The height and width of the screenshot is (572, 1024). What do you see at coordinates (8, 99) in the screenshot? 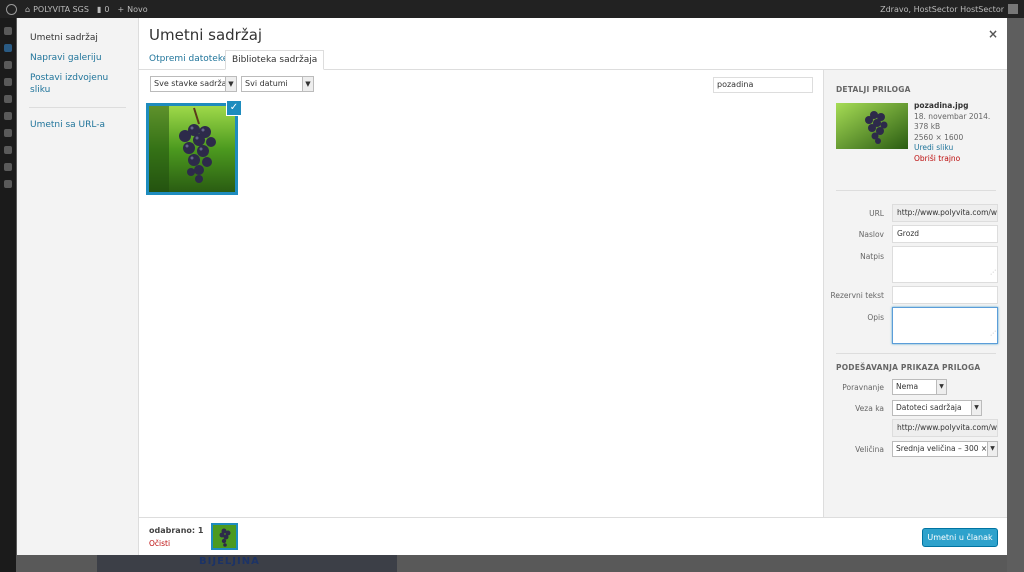
I see `comments-icon` at bounding box center [8, 99].